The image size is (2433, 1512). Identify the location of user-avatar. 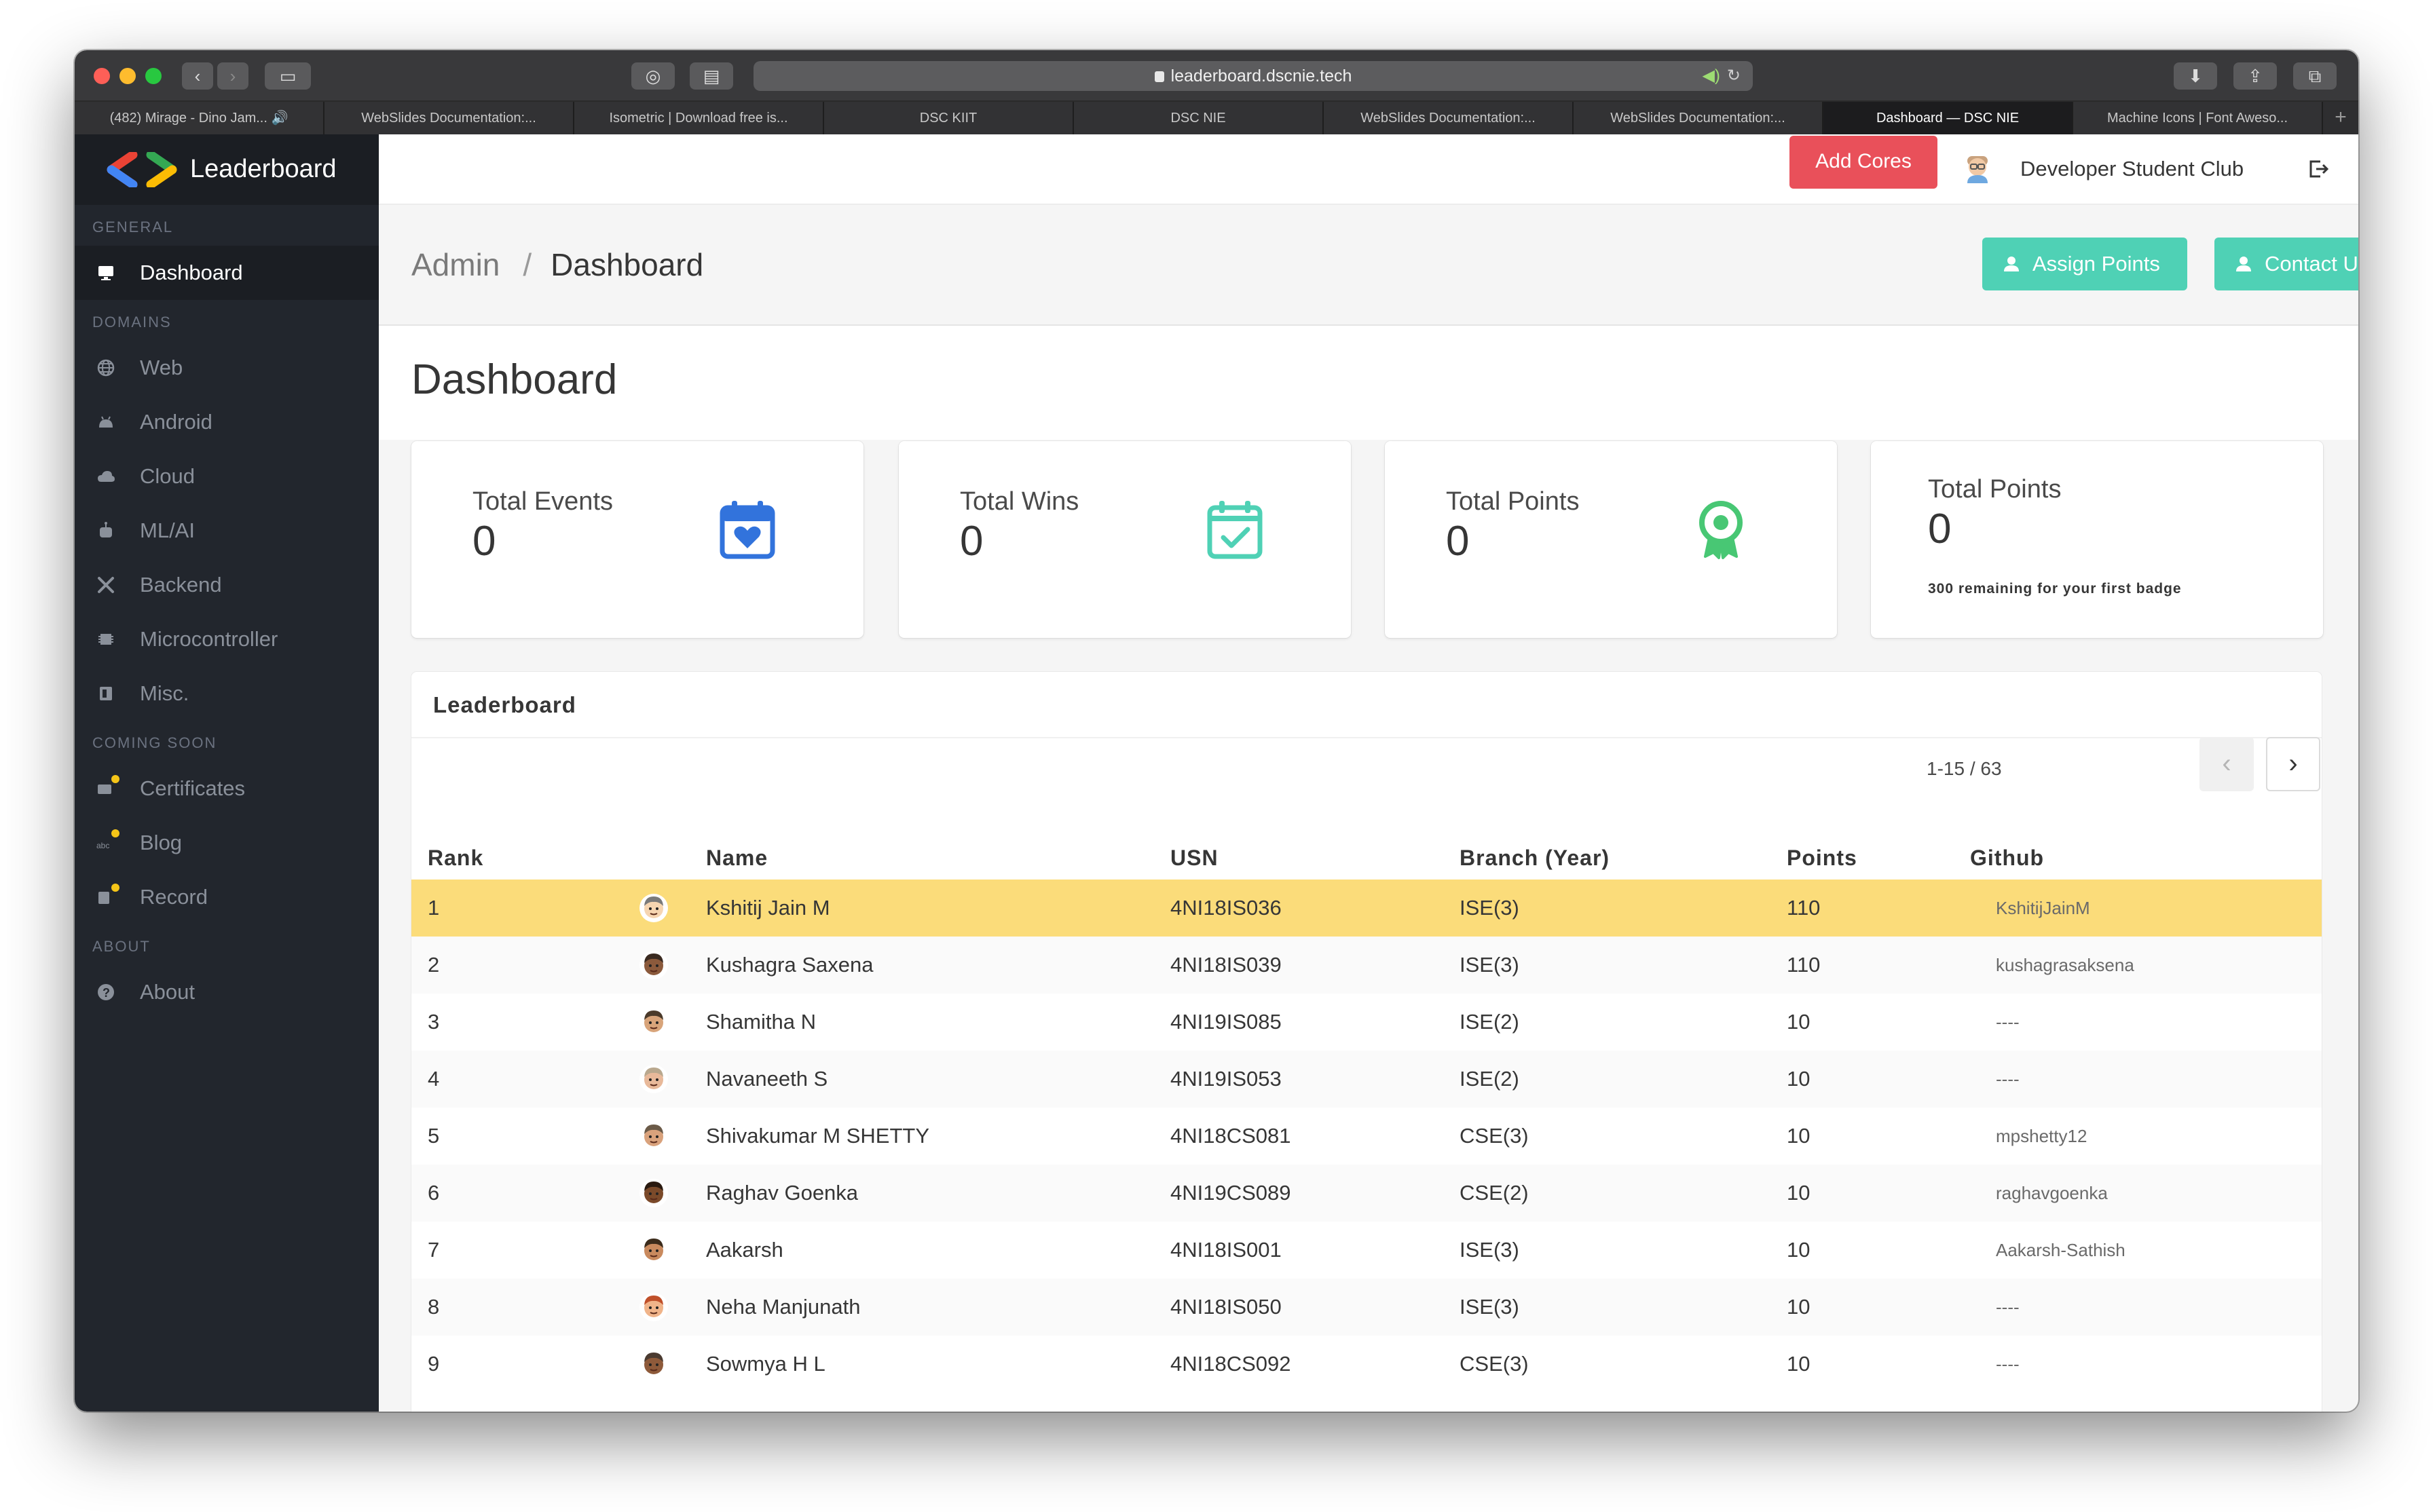
(1978, 167).